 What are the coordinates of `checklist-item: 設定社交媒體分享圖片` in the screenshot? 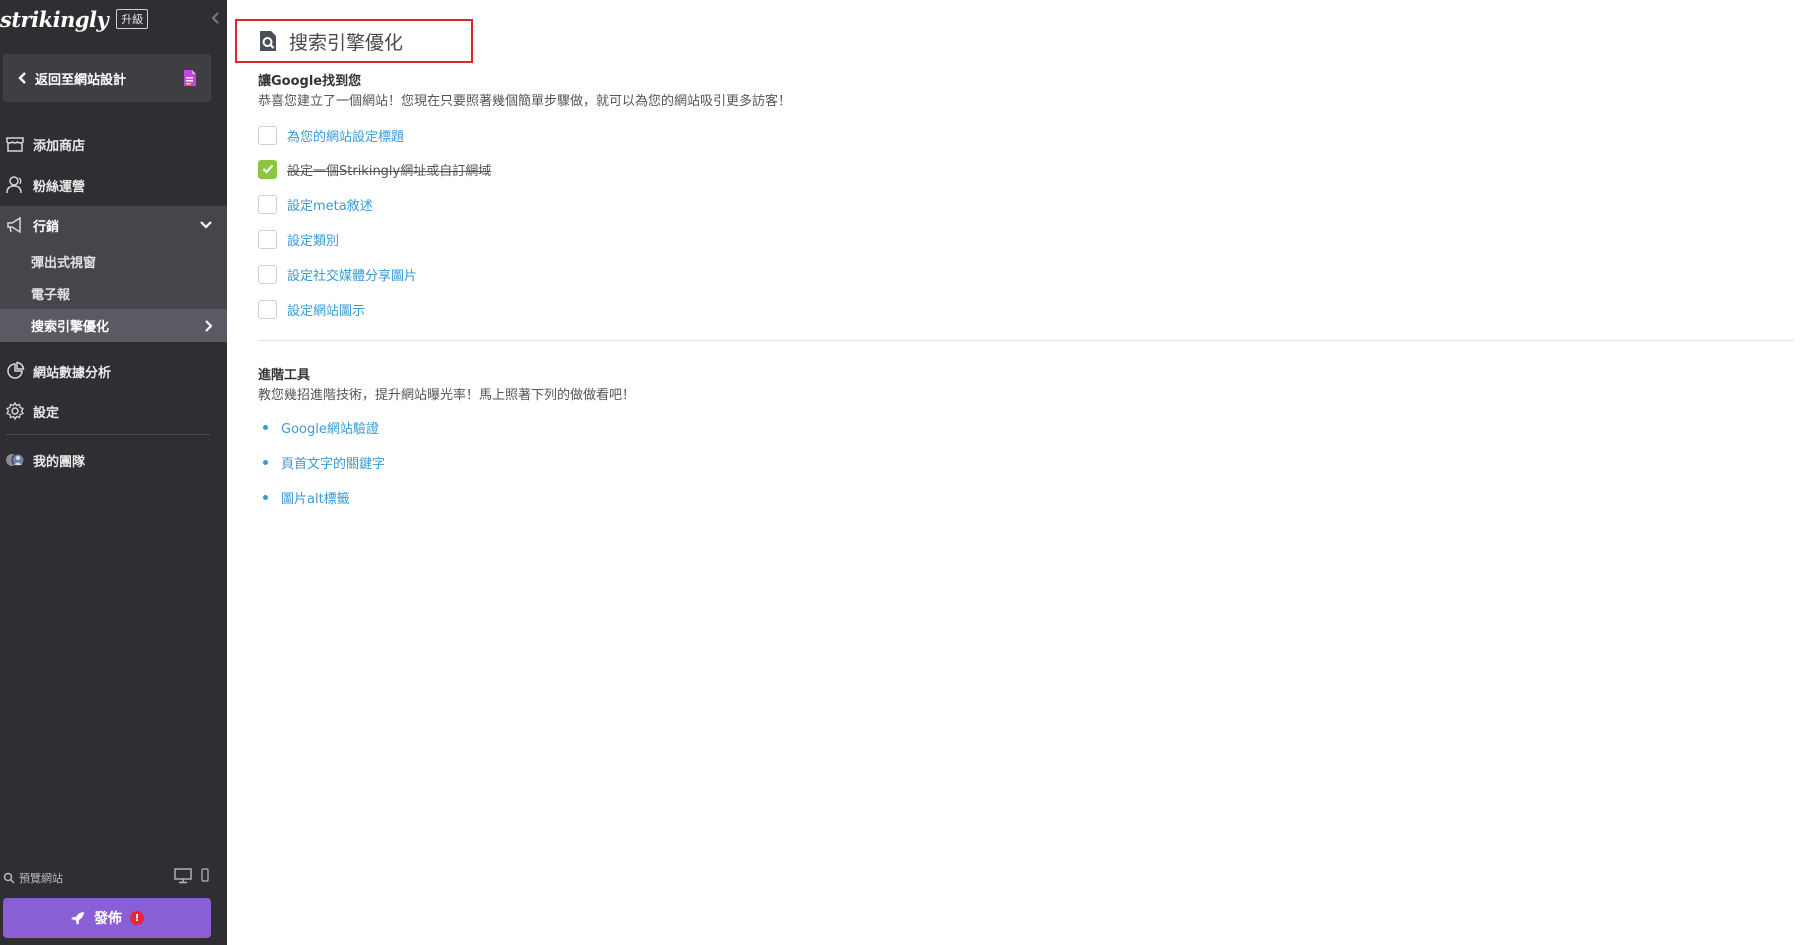 It's located at (337, 274).